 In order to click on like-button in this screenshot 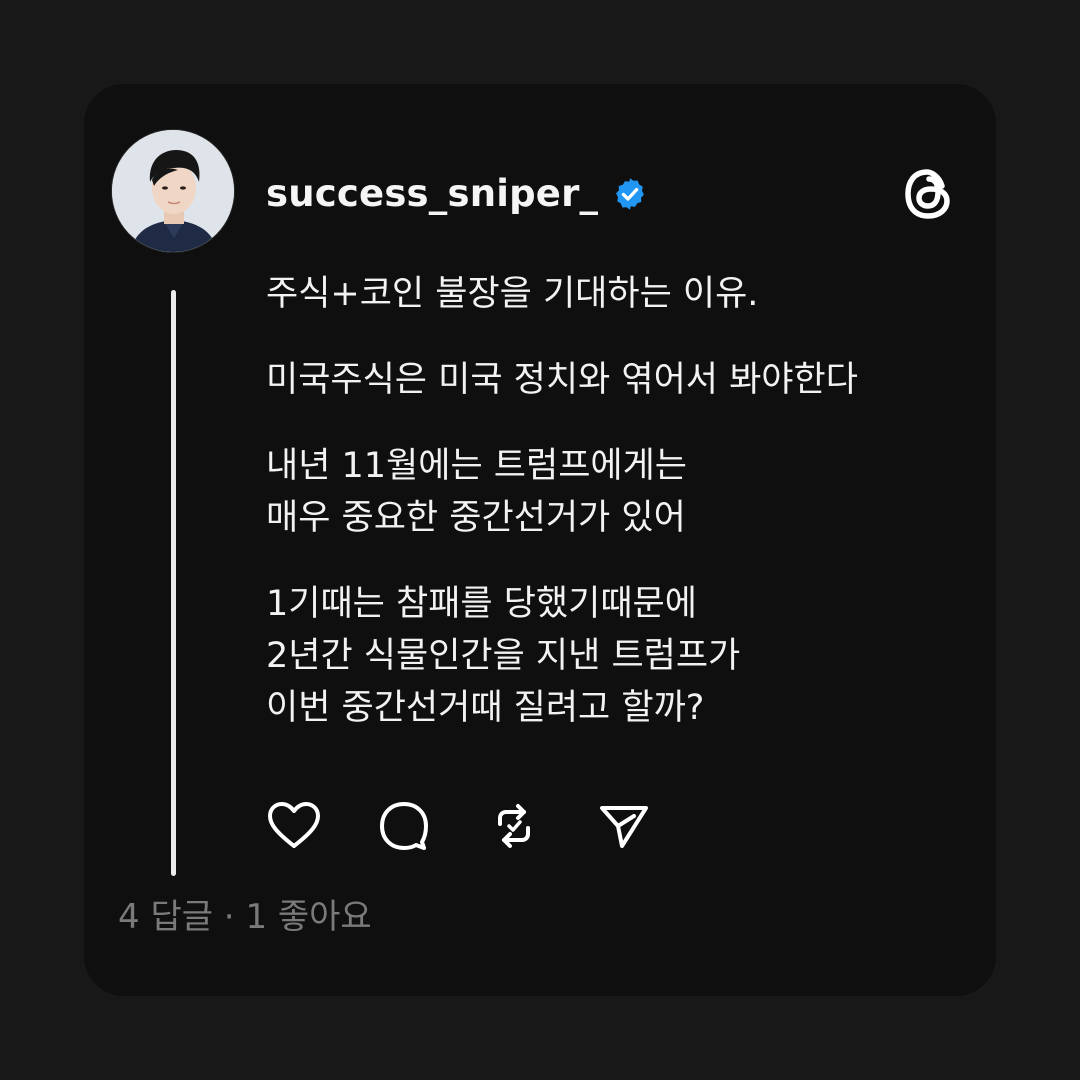, I will do `click(294, 826)`.